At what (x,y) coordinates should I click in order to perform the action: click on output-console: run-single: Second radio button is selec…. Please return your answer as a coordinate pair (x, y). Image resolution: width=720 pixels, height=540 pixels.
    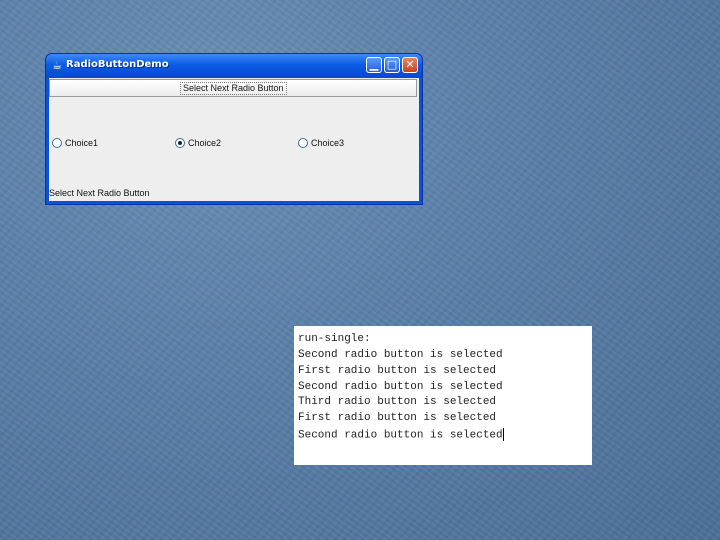
    Looking at the image, I should click on (443, 395).